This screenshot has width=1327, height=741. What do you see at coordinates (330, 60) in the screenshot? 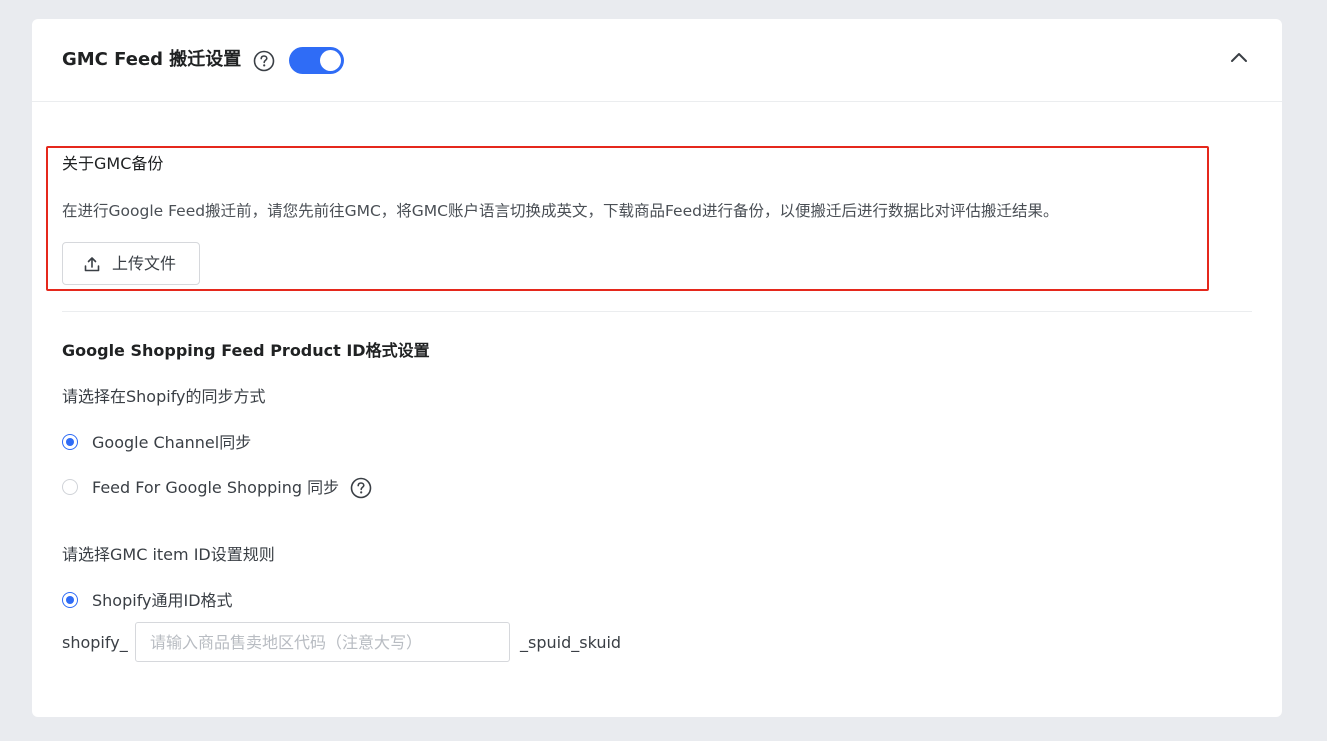
I see `toggle-knob` at bounding box center [330, 60].